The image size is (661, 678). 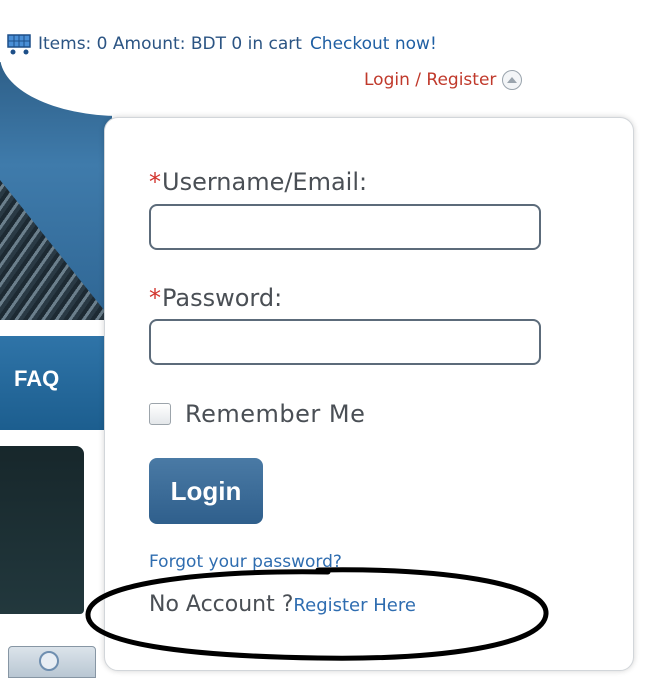 What do you see at coordinates (20, 44) in the screenshot?
I see `cart-icon` at bounding box center [20, 44].